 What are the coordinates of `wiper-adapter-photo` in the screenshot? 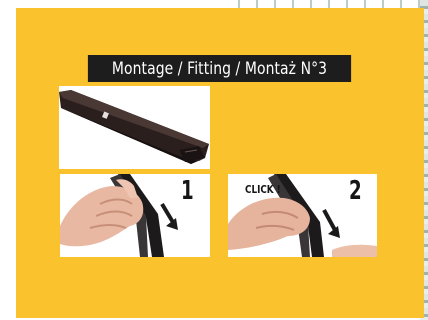 It's located at (134, 127).